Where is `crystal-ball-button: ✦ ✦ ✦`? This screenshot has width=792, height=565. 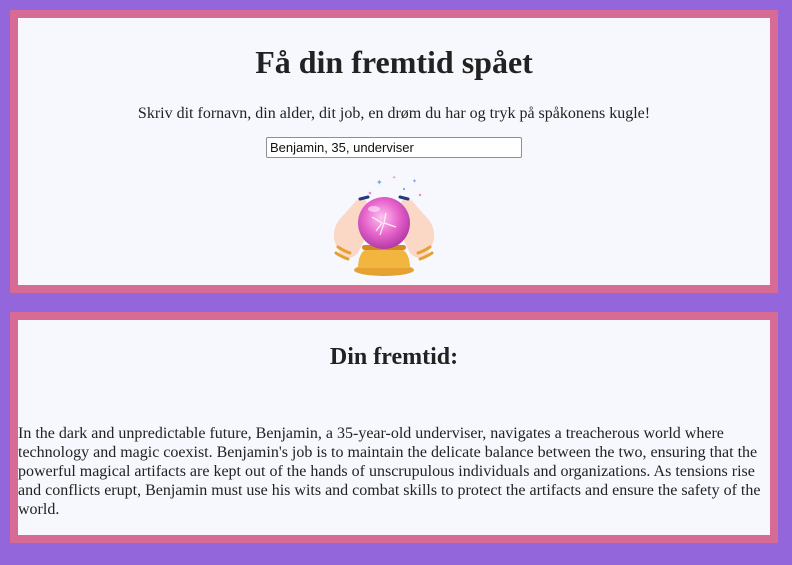 crystal-ball-button: ✦ ✦ ✦ is located at coordinates (384, 226).